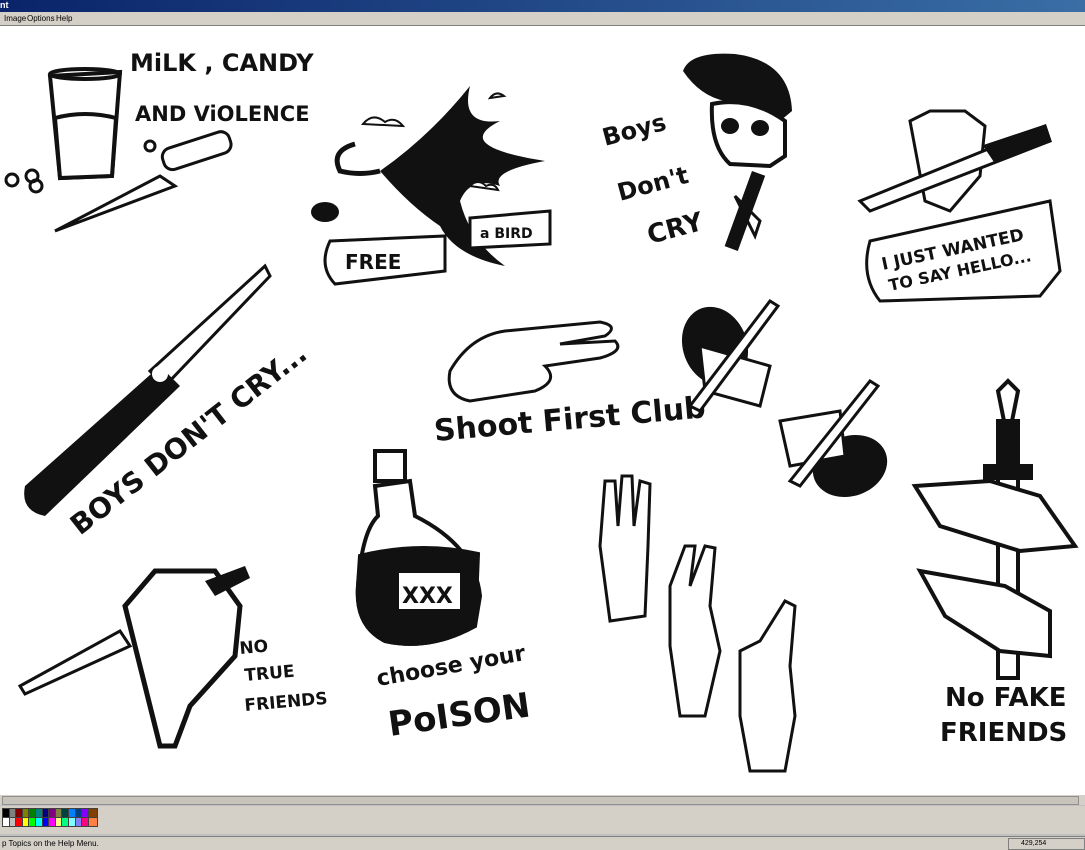  Describe the element at coordinates (118, 181) in the screenshot. I see `milk-knife-drawing` at that location.